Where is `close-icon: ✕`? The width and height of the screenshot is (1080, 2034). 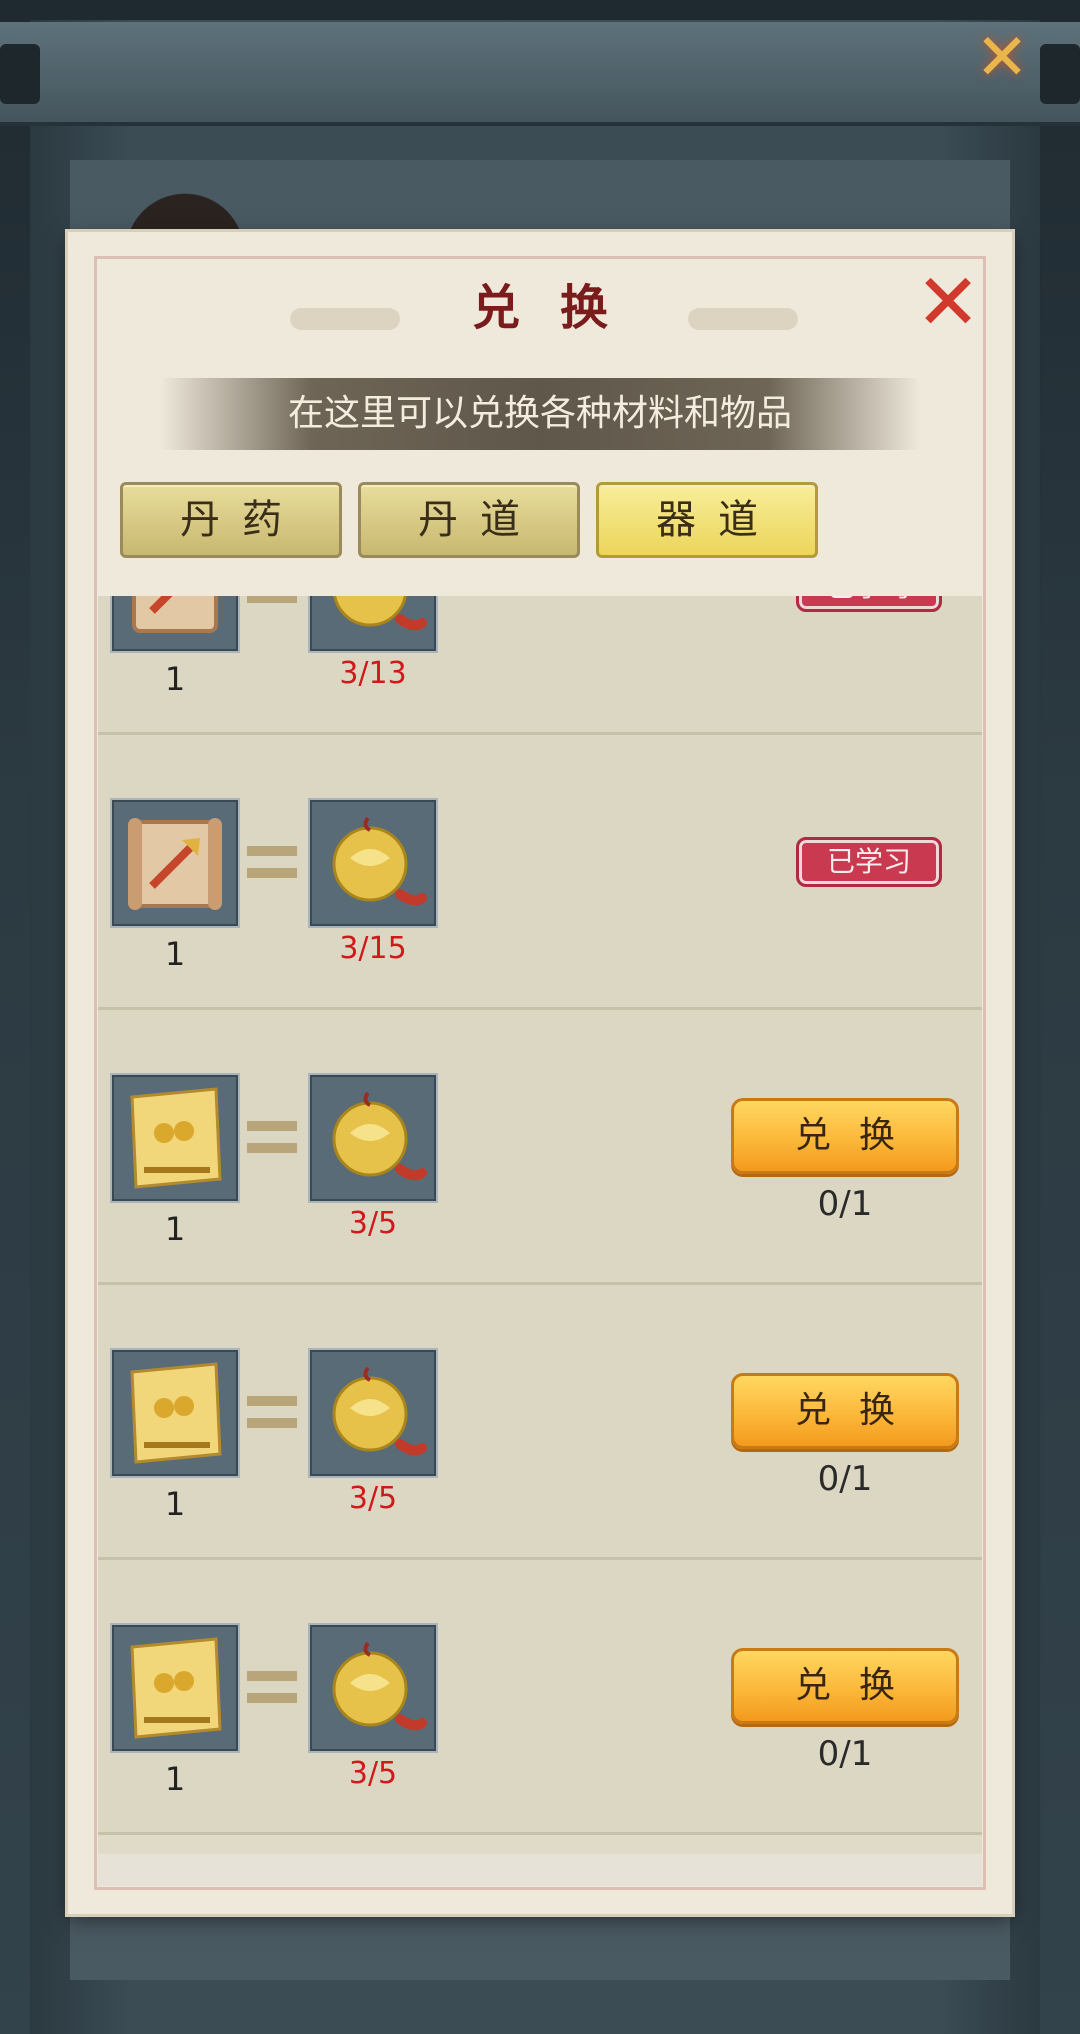 close-icon: ✕ is located at coordinates (948, 303).